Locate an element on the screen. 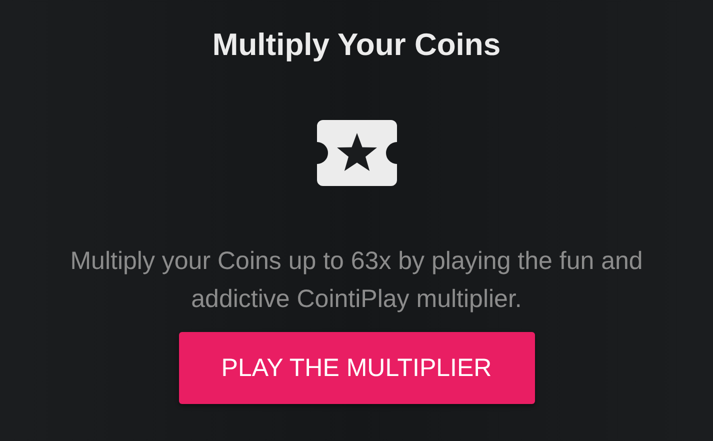  page-title: Multiply Your Coins is located at coordinates (356, 45).